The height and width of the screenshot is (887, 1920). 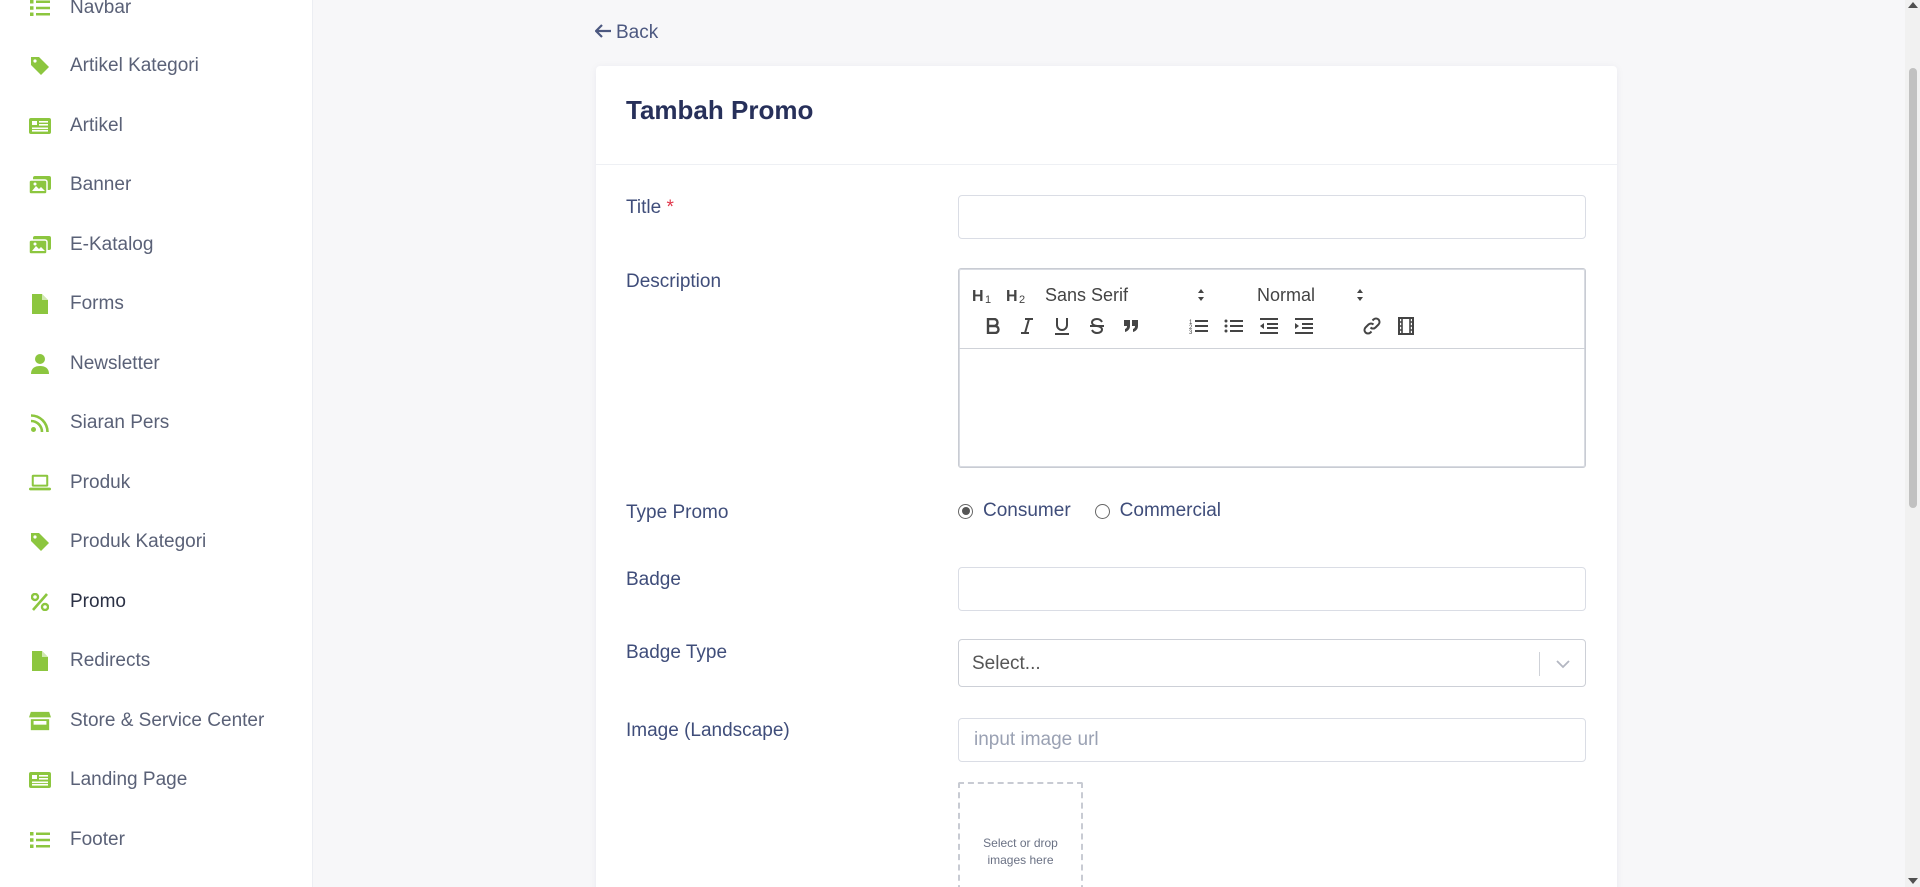 What do you see at coordinates (1286, 294) in the screenshot?
I see `font-size-value: Normal` at bounding box center [1286, 294].